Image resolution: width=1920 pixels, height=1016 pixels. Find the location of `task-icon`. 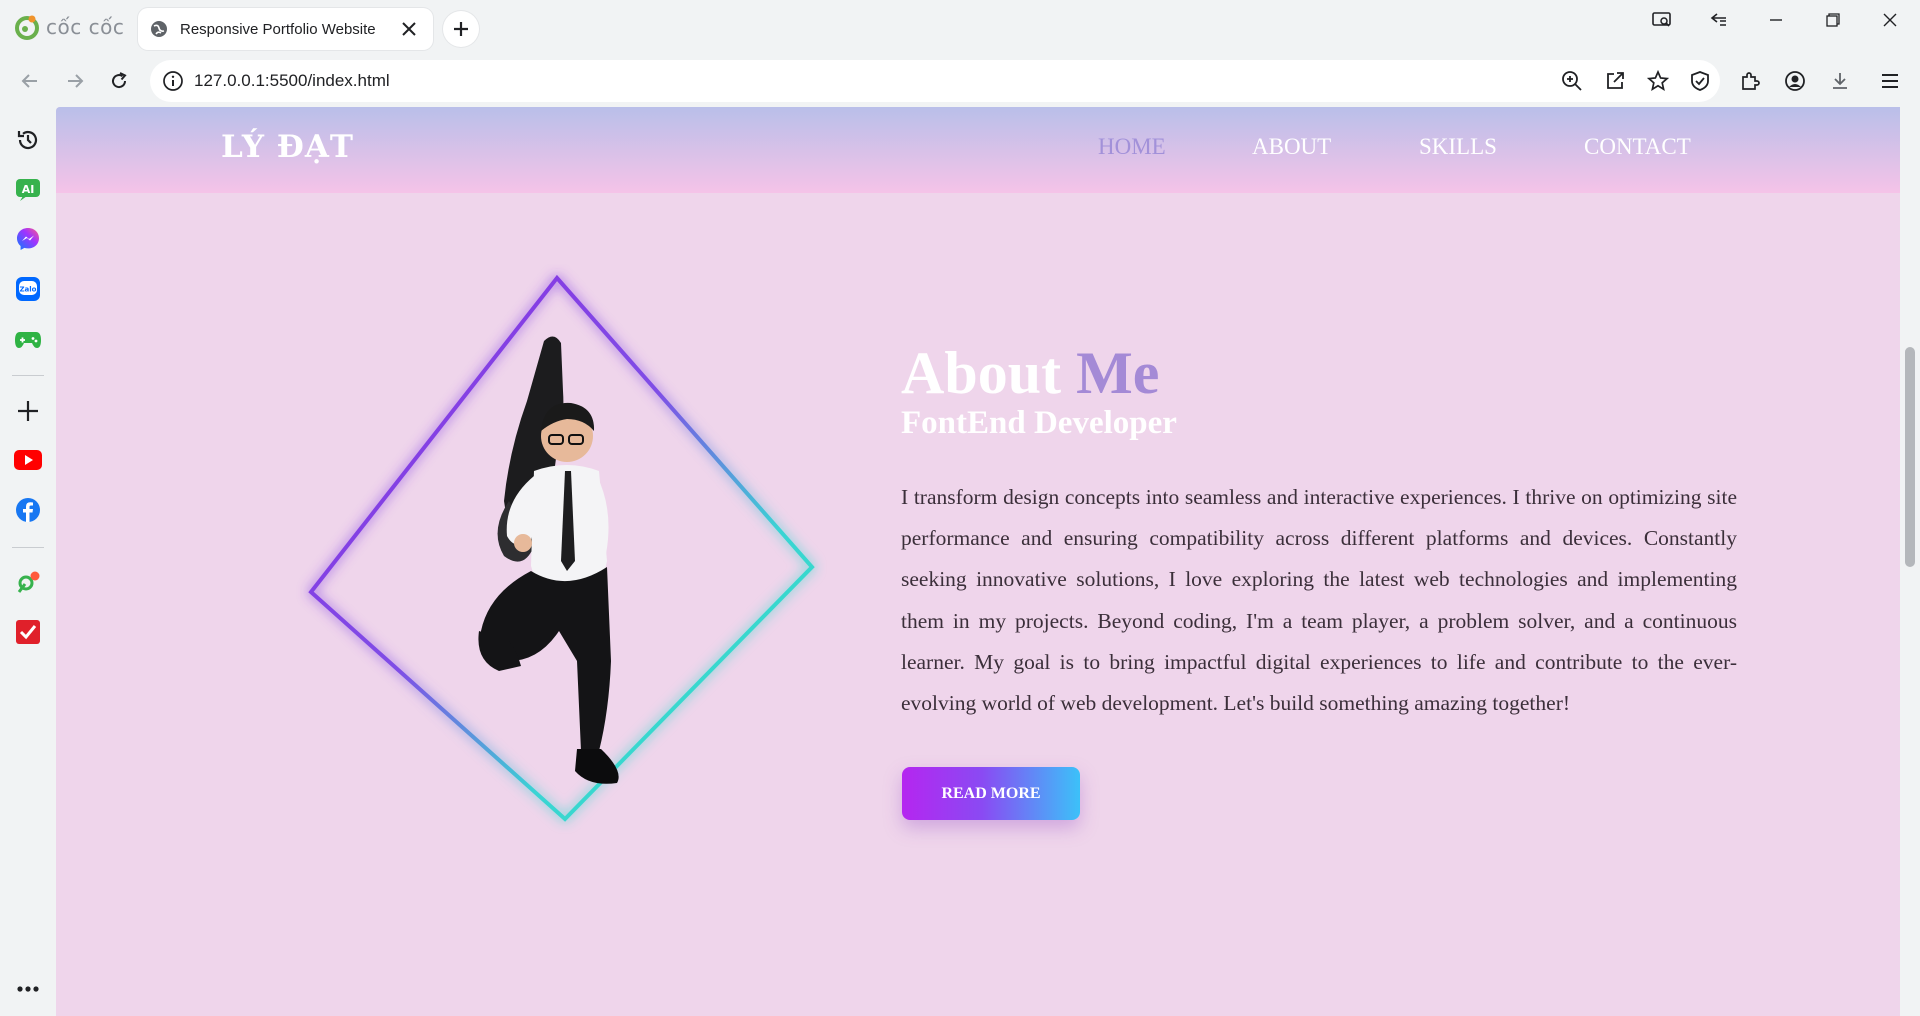

task-icon is located at coordinates (28, 632).